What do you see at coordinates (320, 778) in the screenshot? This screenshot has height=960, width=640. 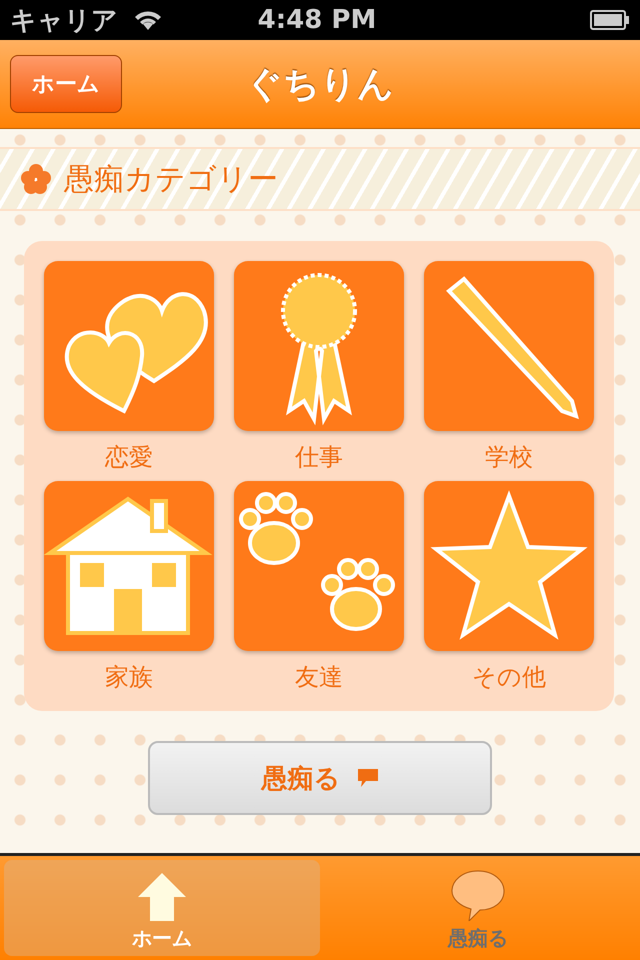 I see `complain-button: 愚痴る` at bounding box center [320, 778].